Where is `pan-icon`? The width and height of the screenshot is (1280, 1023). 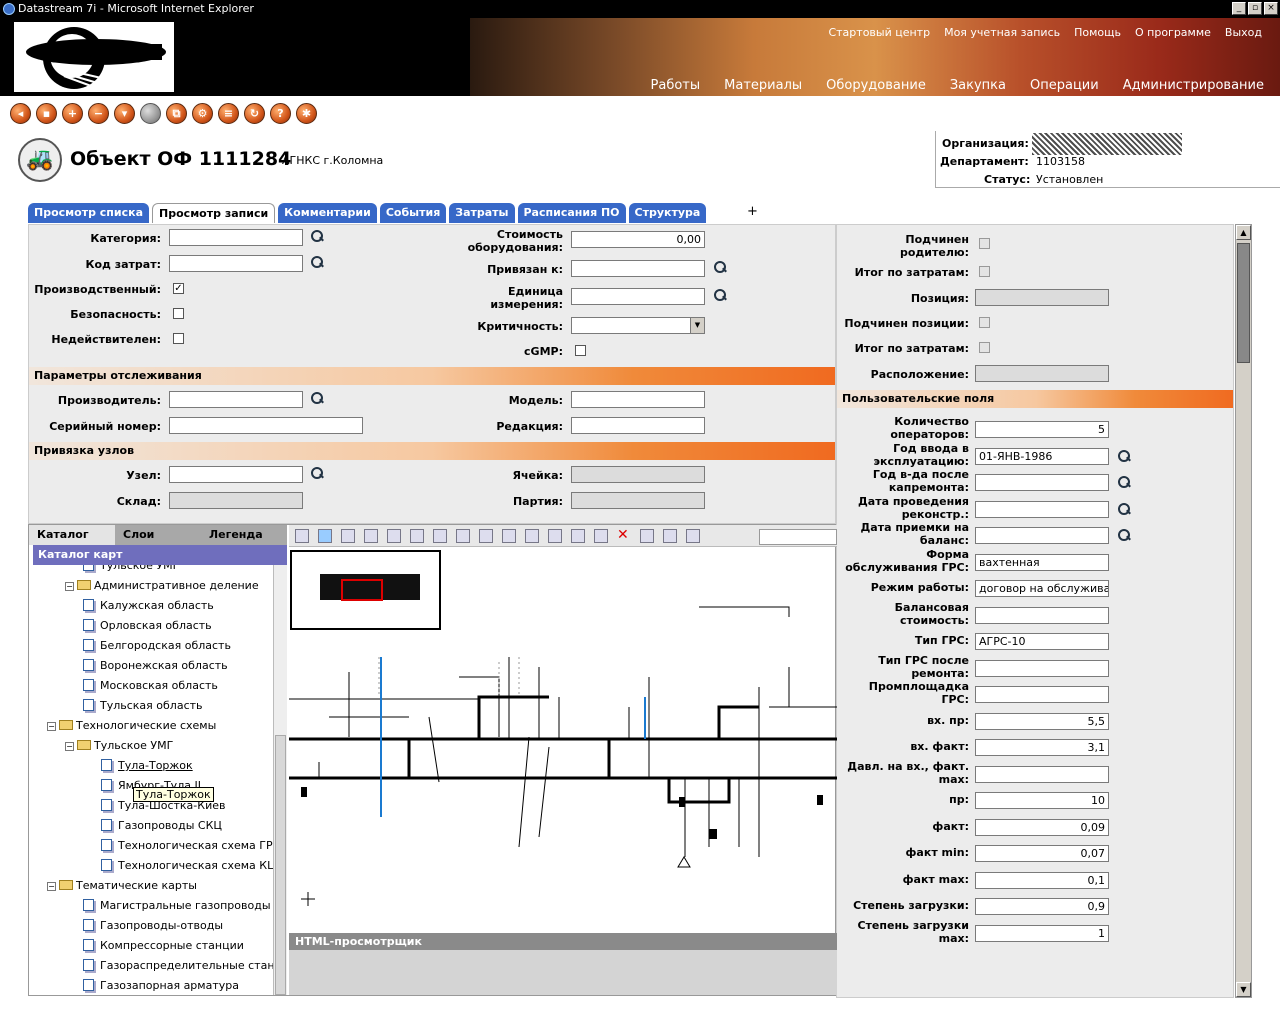
pan-icon is located at coordinates (417, 536).